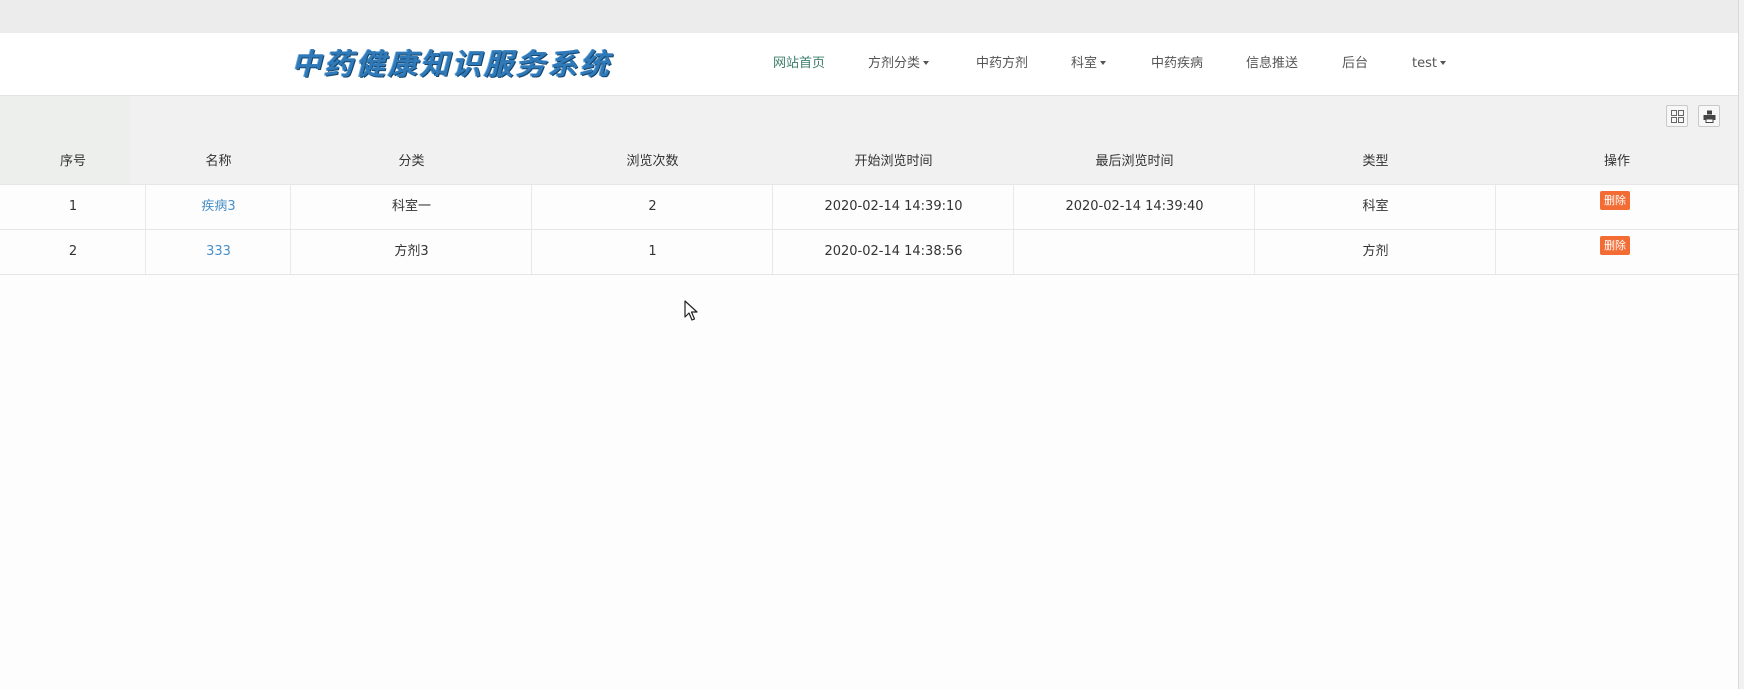  I want to click on cell-start-time: 2020-02-14 14:39:10, so click(893, 206).